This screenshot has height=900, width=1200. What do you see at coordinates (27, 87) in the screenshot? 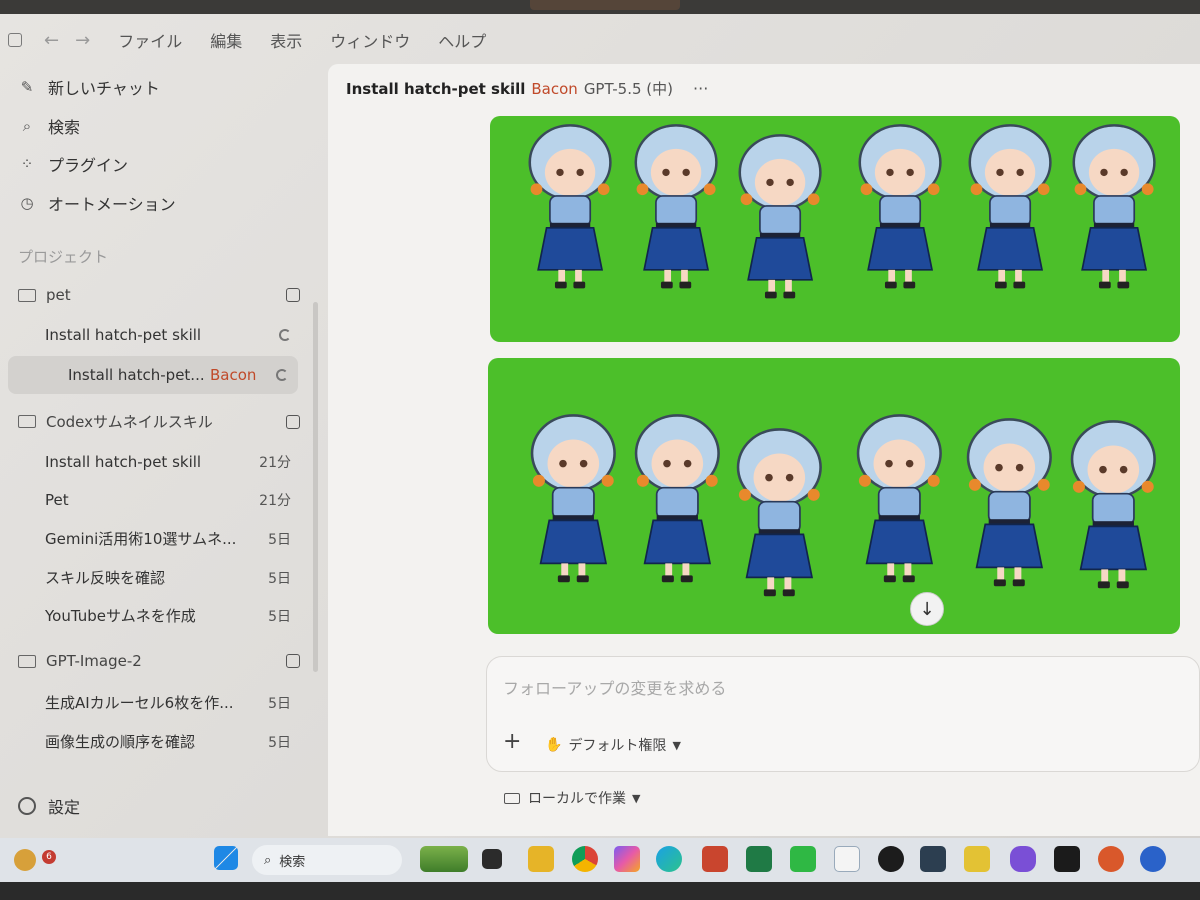
I see `compose-icon: ✎` at bounding box center [27, 87].